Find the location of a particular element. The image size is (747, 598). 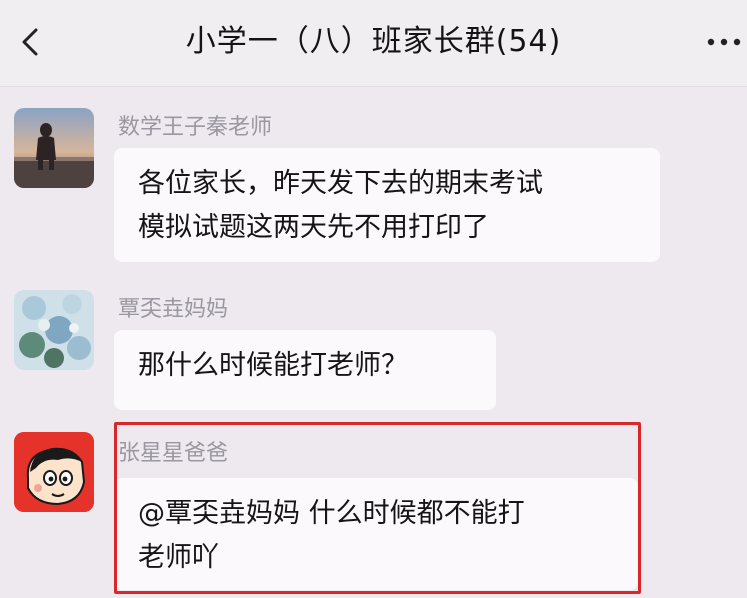

message-bubble: 那什么时候能打老师？ is located at coordinates (305, 370).